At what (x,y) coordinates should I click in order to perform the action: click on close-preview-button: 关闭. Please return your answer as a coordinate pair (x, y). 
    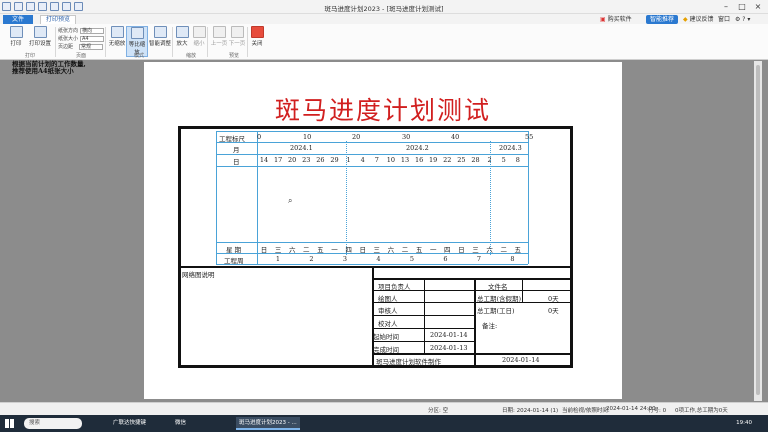
    Looking at the image, I should click on (257, 36).